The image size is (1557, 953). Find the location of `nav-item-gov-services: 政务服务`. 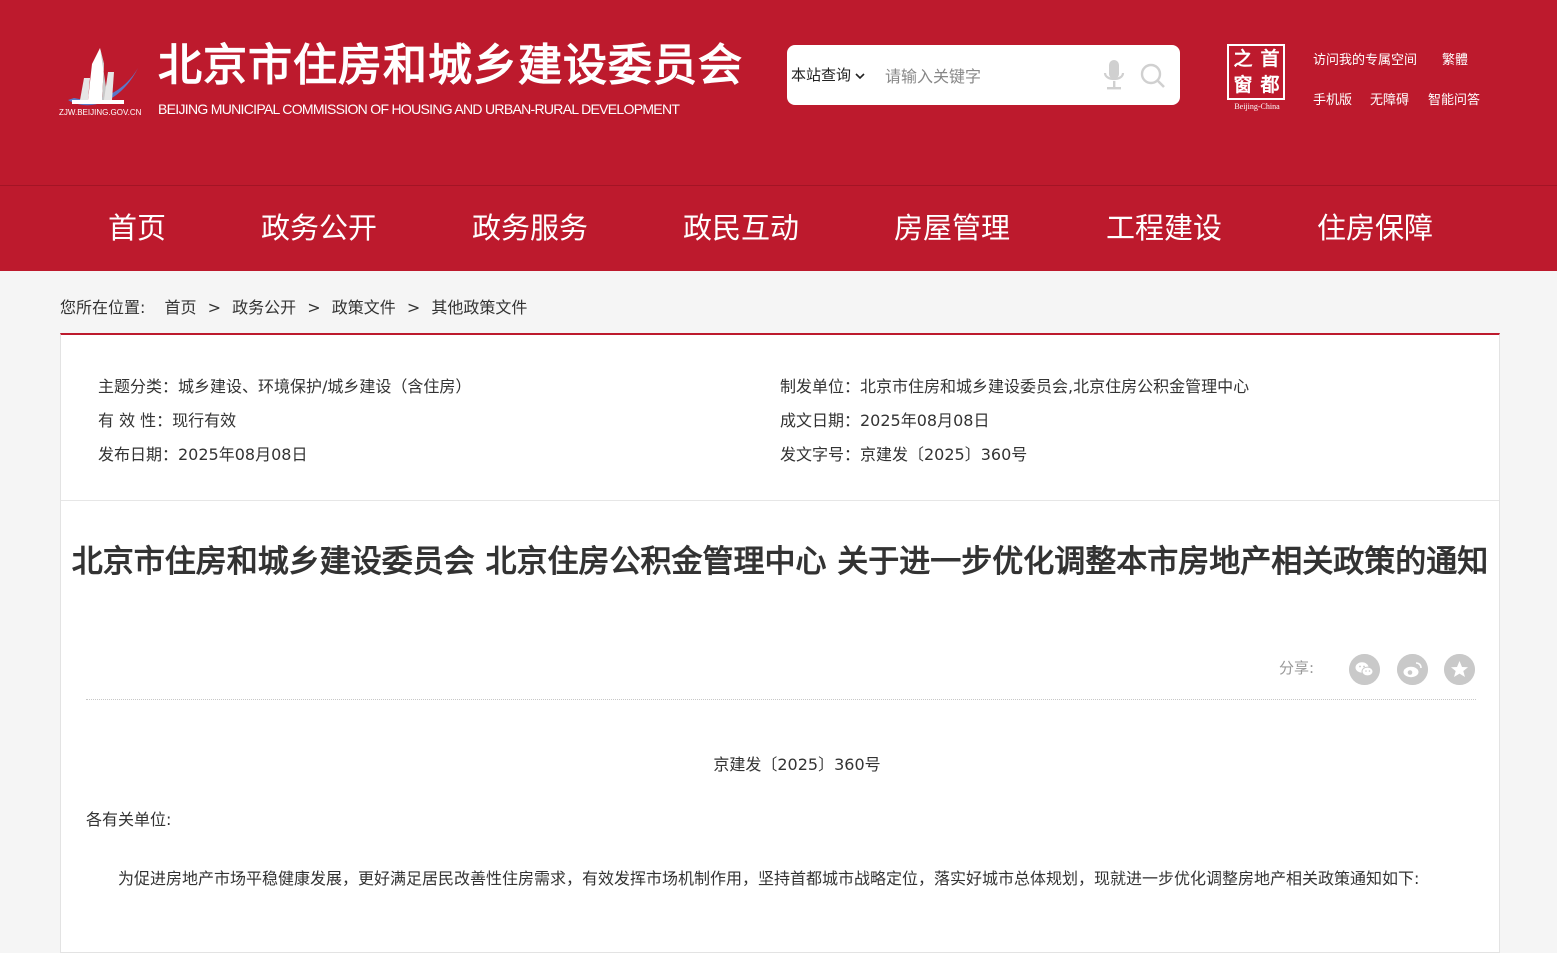

nav-item-gov-services: 政务服务 is located at coordinates (530, 228).